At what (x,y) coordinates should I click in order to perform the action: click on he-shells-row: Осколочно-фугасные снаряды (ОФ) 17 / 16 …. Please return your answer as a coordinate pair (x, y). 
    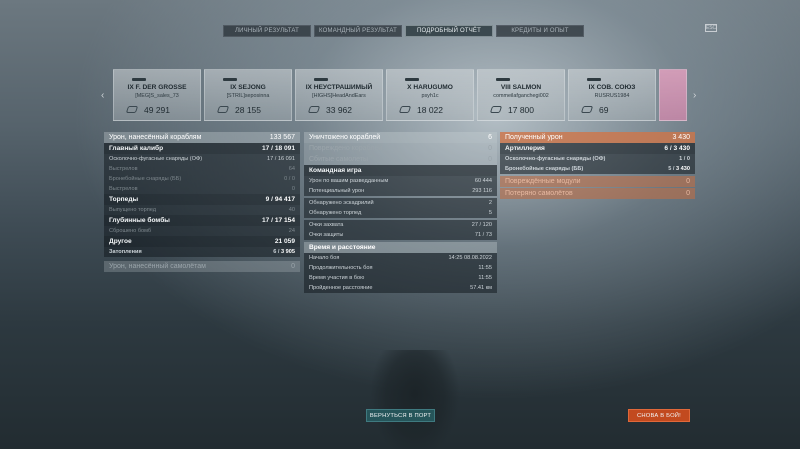
    Looking at the image, I should click on (202, 159).